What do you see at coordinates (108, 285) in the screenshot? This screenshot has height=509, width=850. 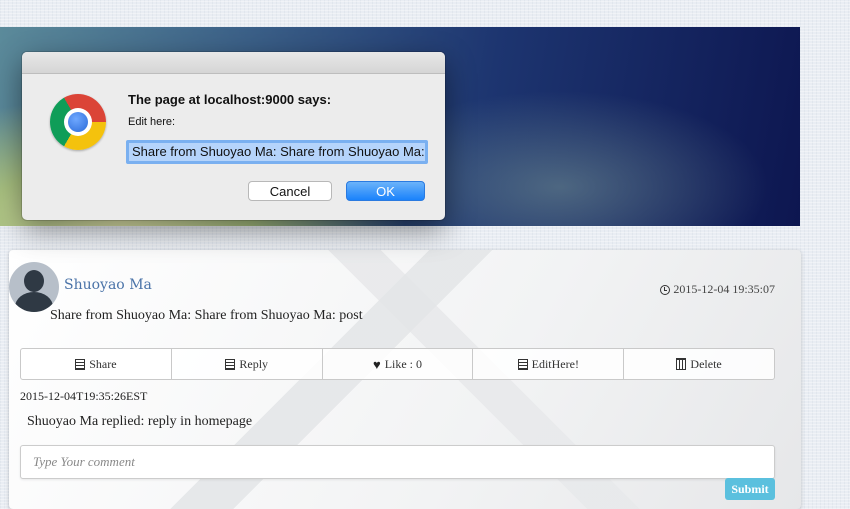 I see `post-author-link: Shuoyao Ma` at bounding box center [108, 285].